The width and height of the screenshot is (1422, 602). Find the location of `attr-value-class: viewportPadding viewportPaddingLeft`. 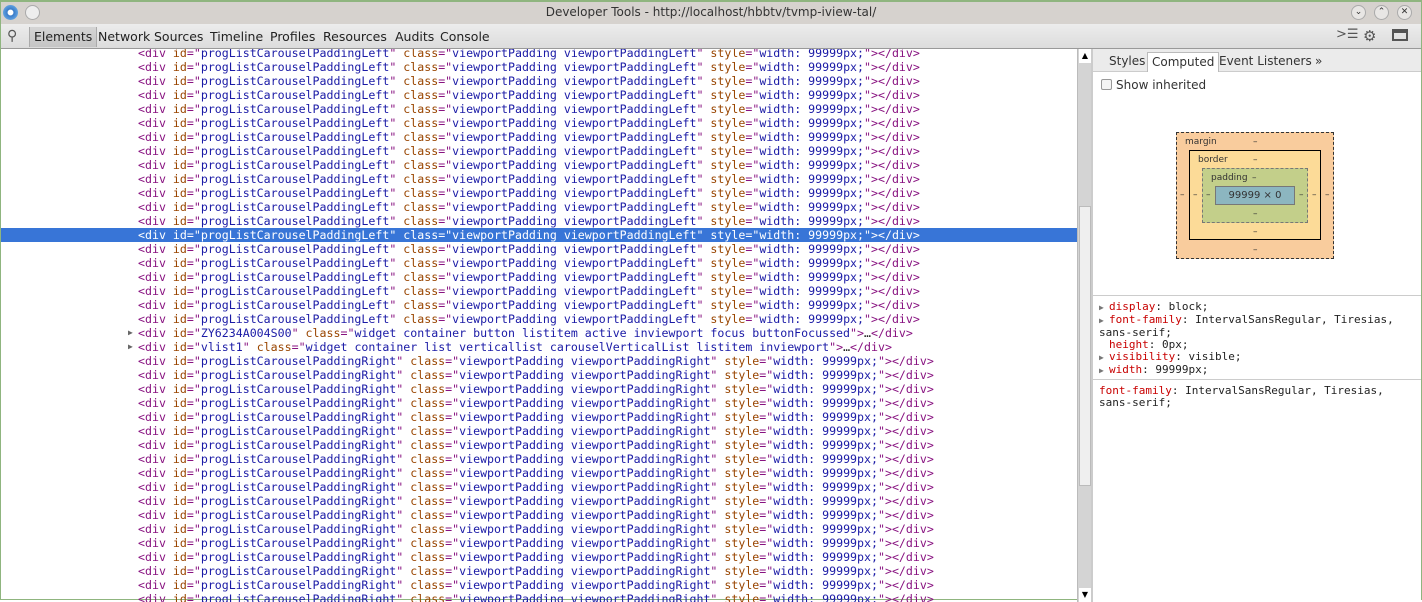

attr-value-class: viewportPadding viewportPaddingLeft is located at coordinates (574, 319).